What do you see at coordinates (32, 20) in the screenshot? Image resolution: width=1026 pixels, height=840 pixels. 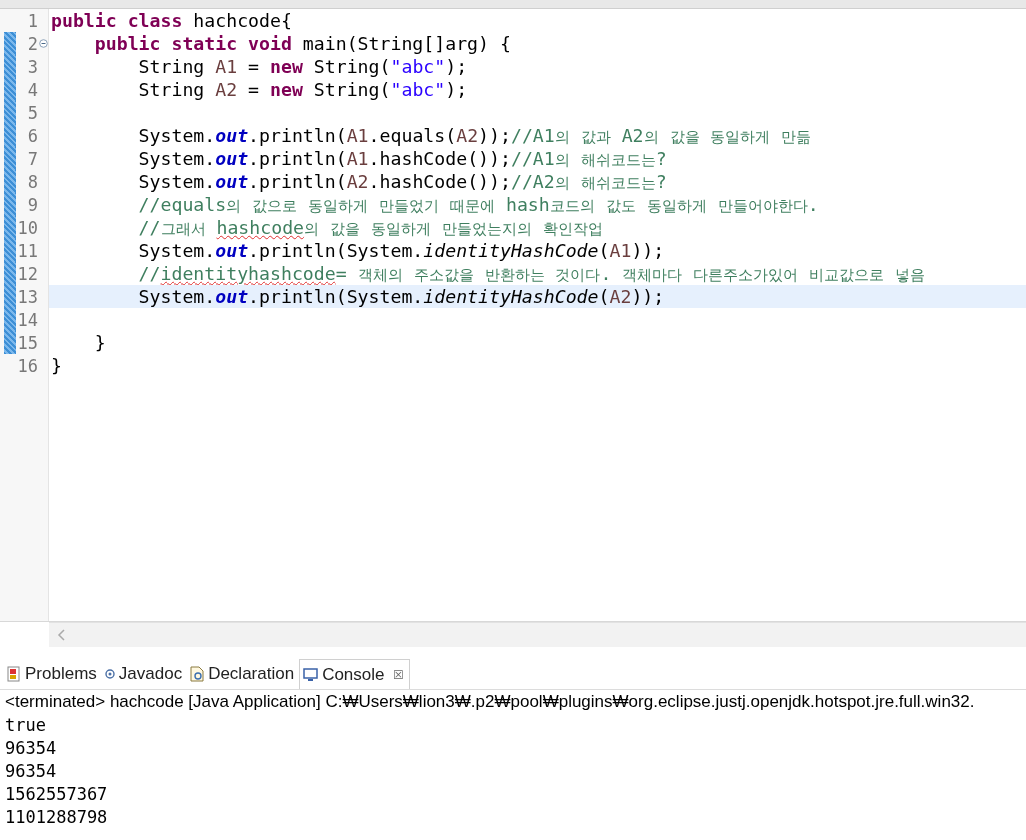 I see `line-number: 1` at bounding box center [32, 20].